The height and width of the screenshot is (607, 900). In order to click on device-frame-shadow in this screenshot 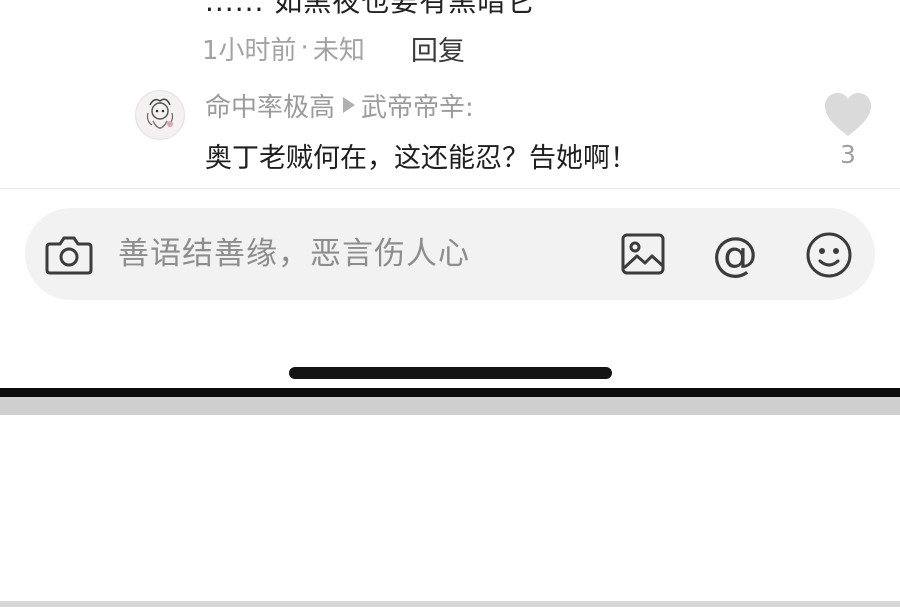, I will do `click(450, 406)`.